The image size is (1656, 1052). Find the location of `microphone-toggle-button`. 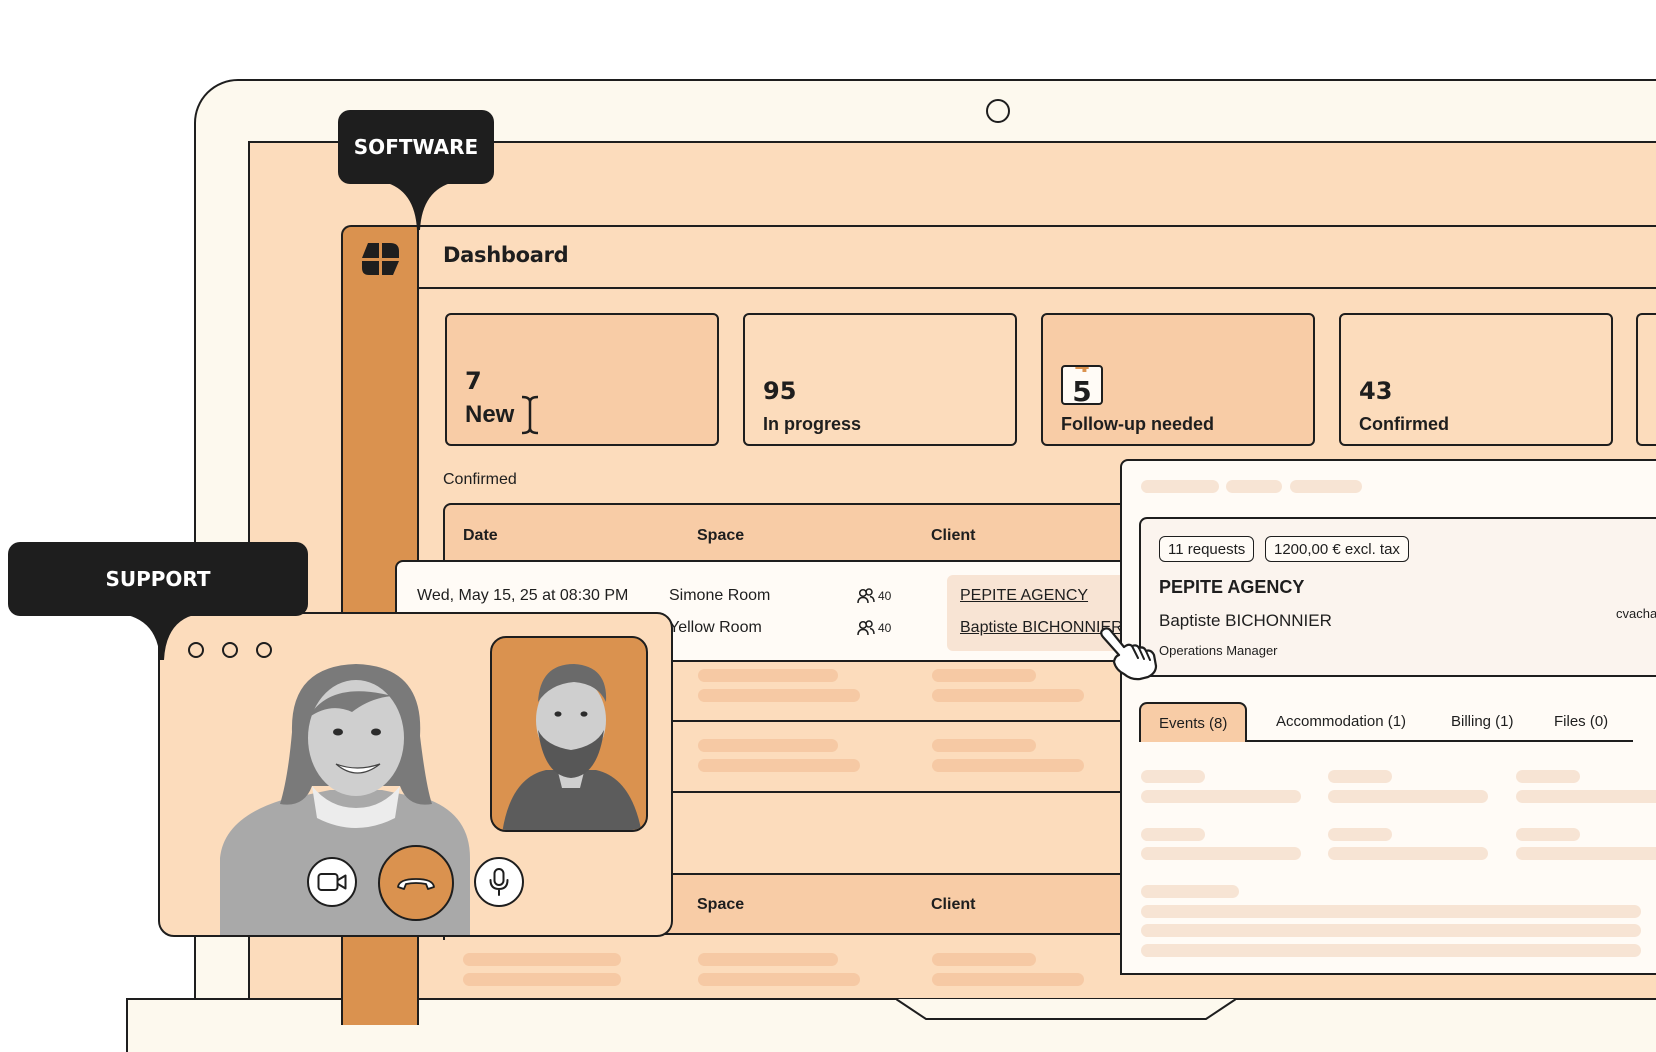

microphone-toggle-button is located at coordinates (499, 882).